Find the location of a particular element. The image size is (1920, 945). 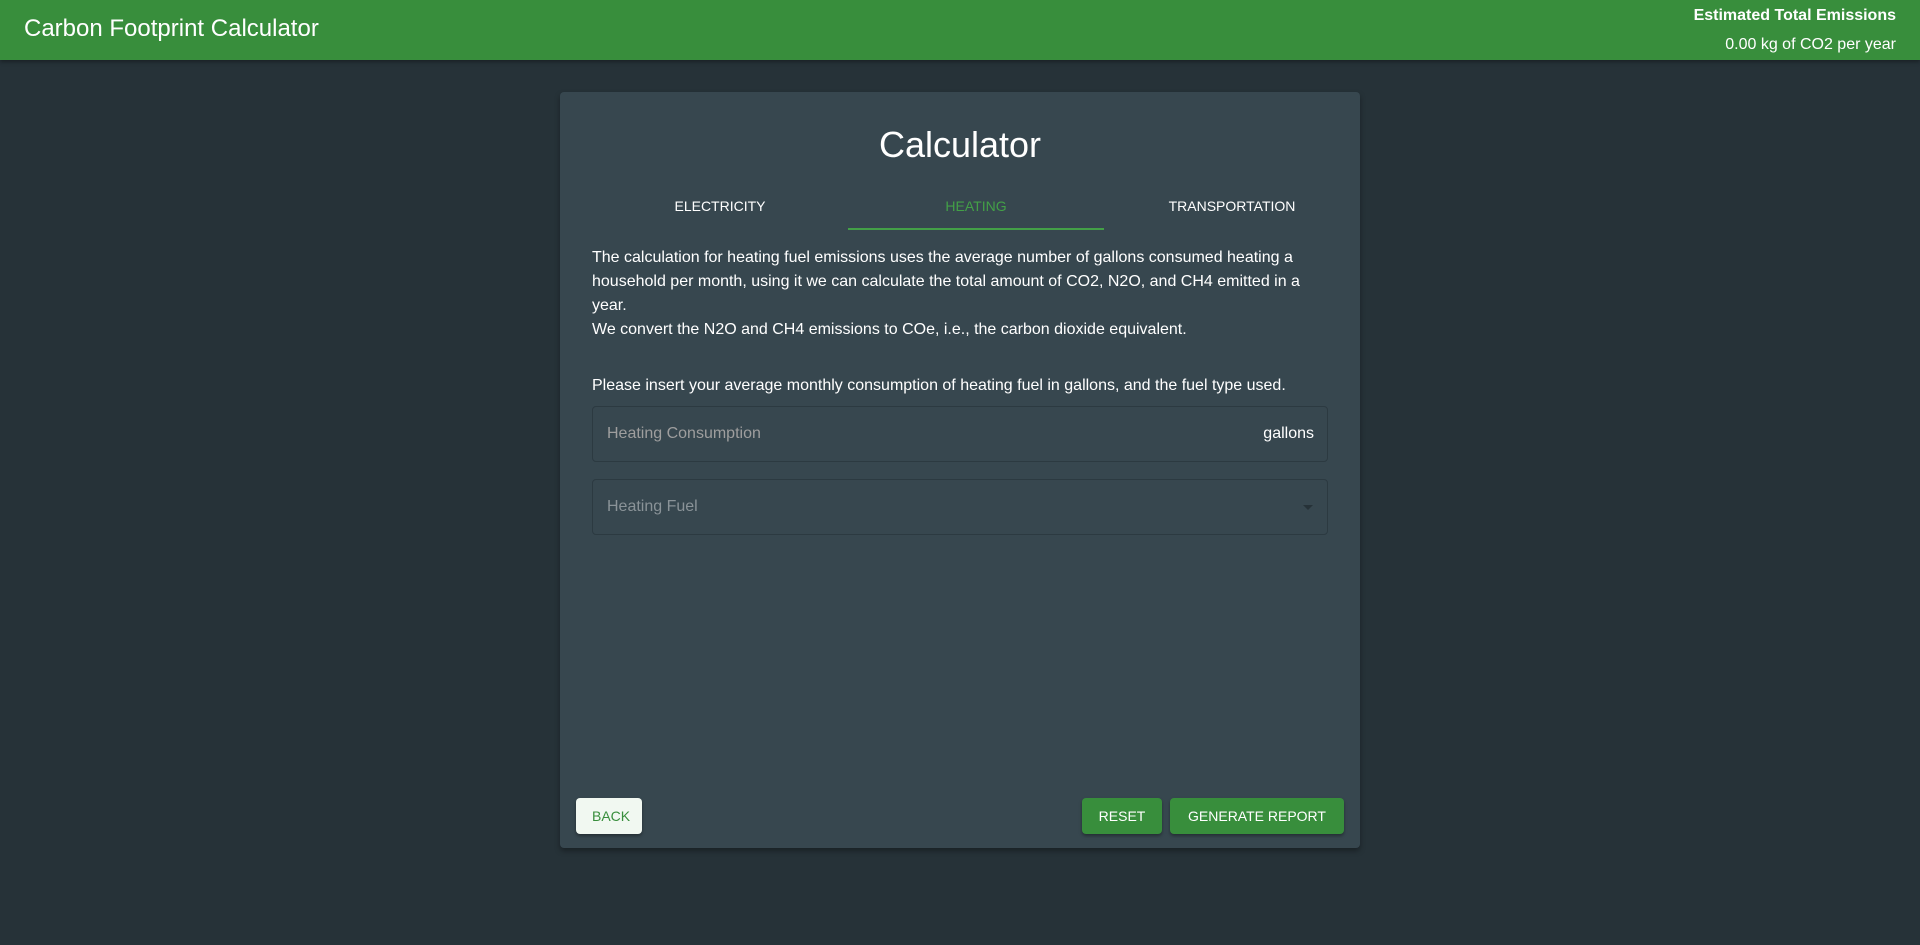

calculator-tabs: ELECTRICITY HEATING TRANSPORTATION is located at coordinates (976, 210).